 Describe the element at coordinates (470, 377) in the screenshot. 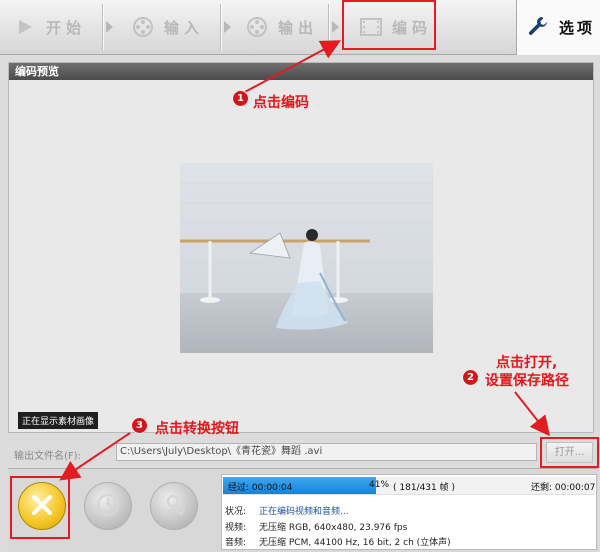

I see `step-2-badge: 2` at that location.